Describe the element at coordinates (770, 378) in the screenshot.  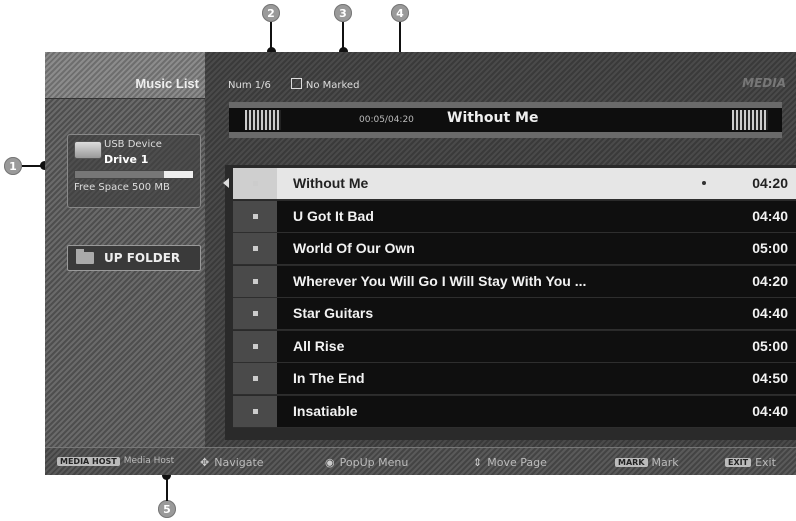
I see `track-duration: 04:50` at that location.